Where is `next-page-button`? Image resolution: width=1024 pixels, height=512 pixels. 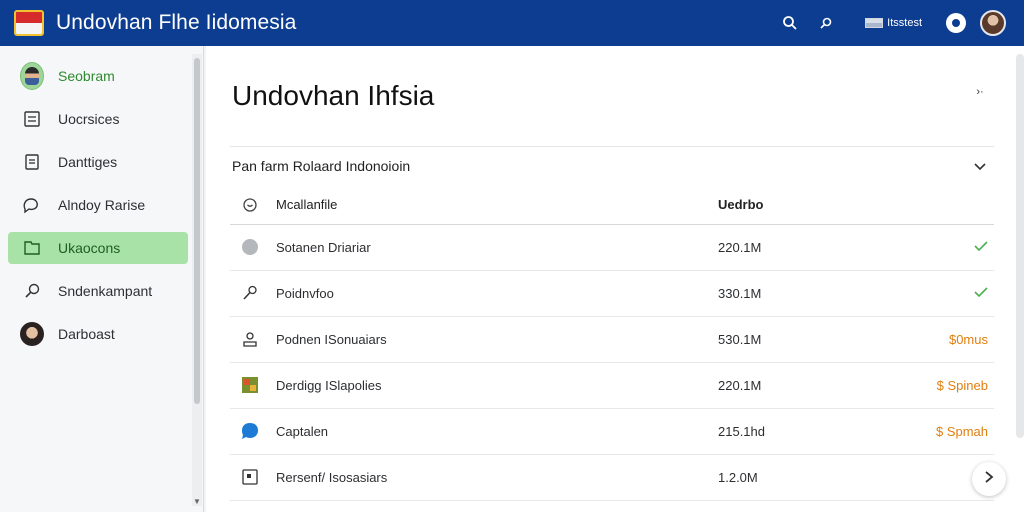
next-page-button is located at coordinates (989, 479).